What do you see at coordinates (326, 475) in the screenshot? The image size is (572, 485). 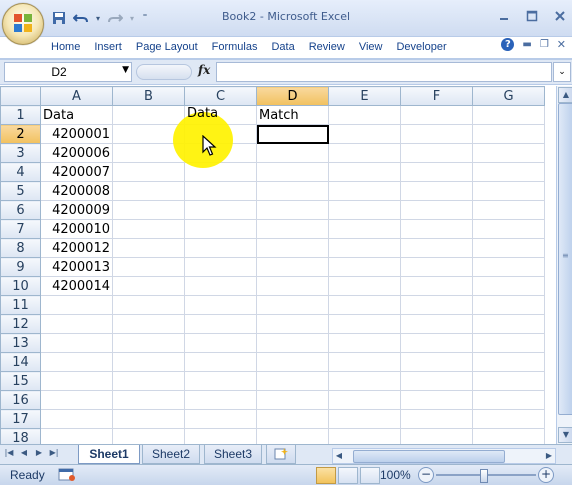 I see `normal-view-icon` at bounding box center [326, 475].